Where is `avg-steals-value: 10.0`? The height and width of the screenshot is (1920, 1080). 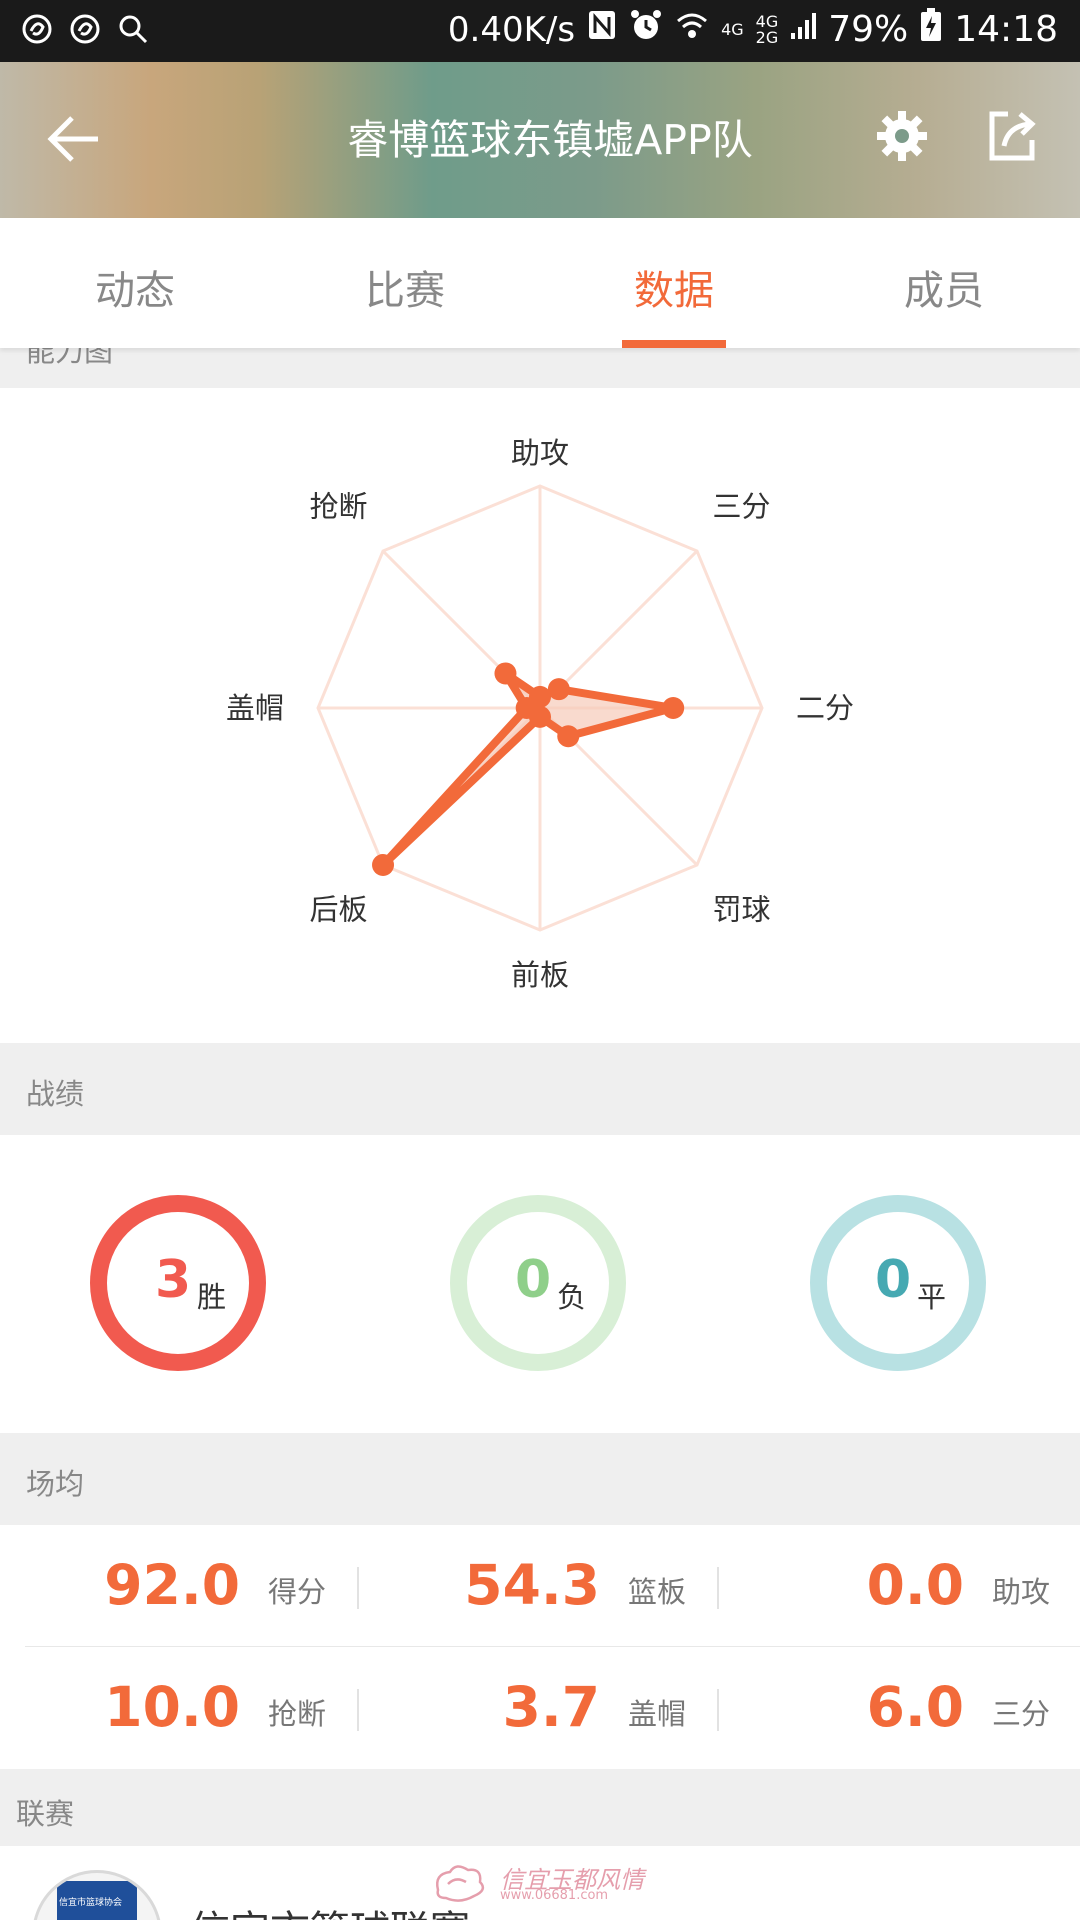
avg-steals-value: 10.0 is located at coordinates (172, 1707).